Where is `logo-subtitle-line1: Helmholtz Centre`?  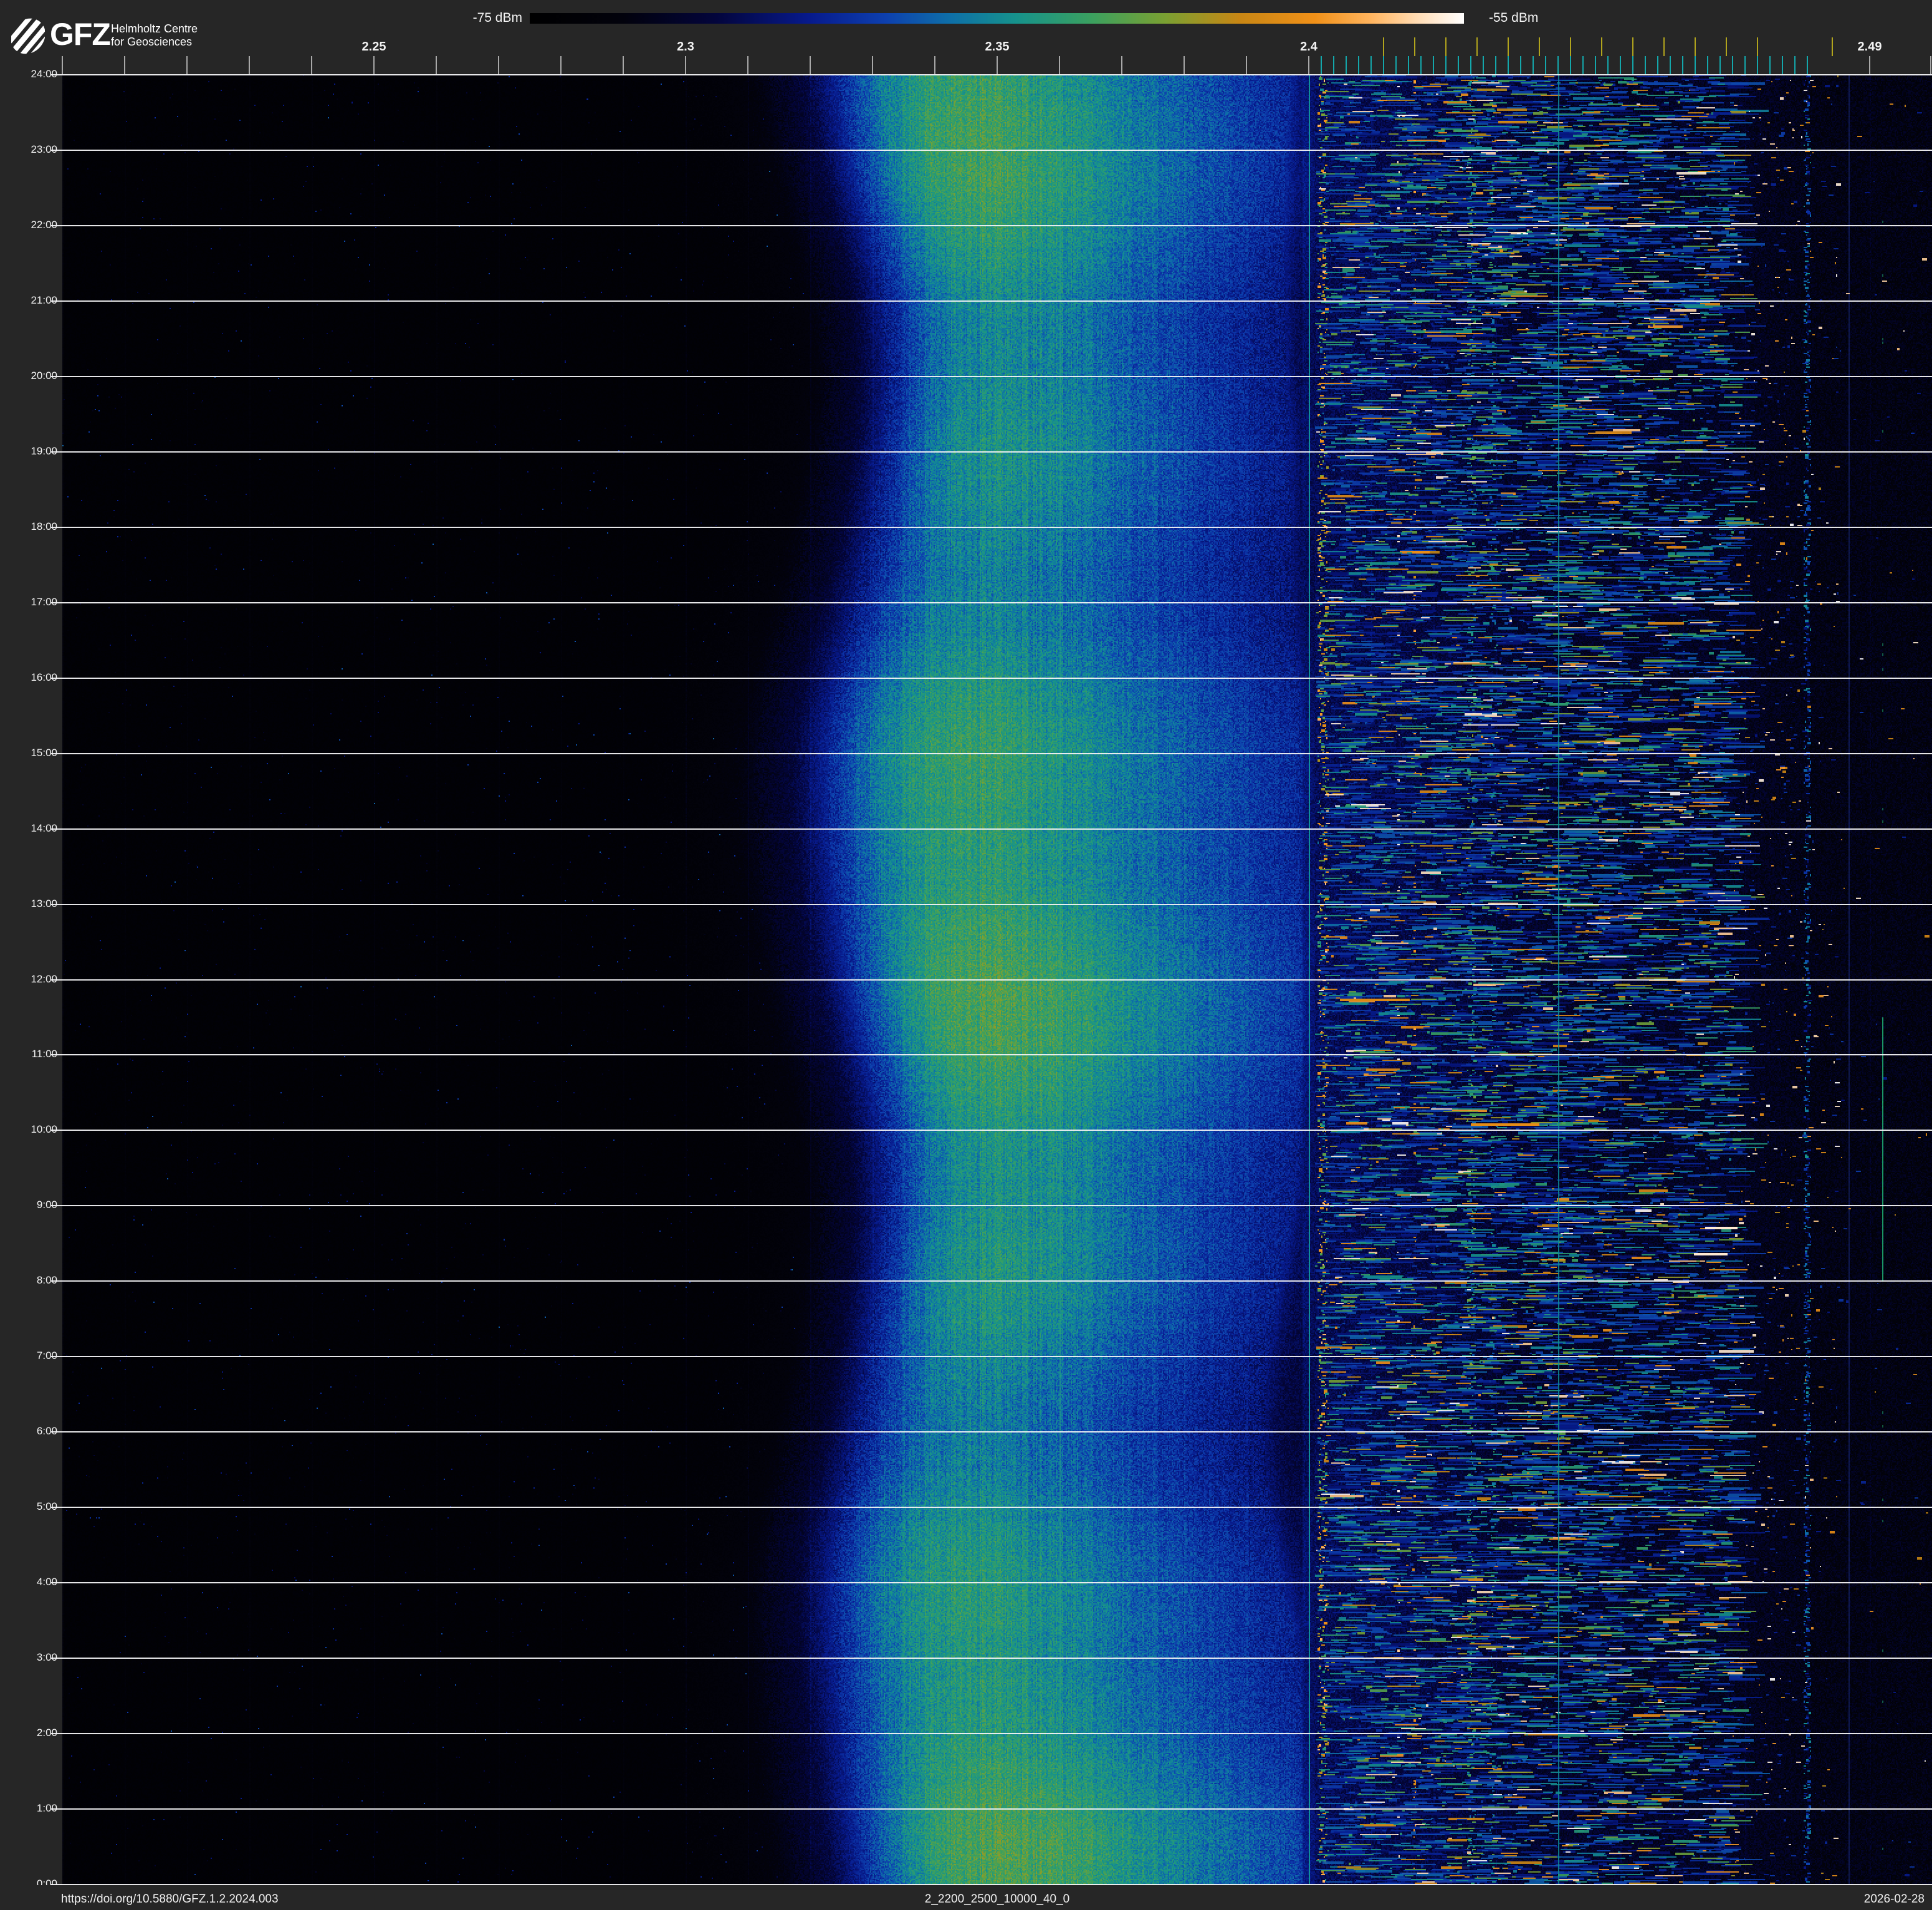
logo-subtitle-line1: Helmholtz Centre is located at coordinates (154, 28).